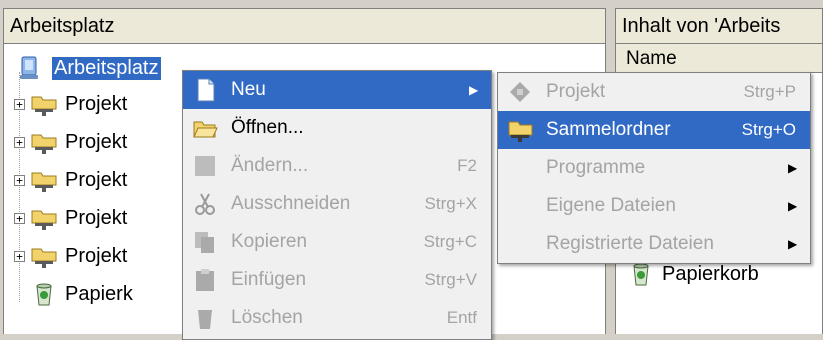  What do you see at coordinates (291, 203) in the screenshot?
I see `menu-item-label: Ausschneiden` at bounding box center [291, 203].